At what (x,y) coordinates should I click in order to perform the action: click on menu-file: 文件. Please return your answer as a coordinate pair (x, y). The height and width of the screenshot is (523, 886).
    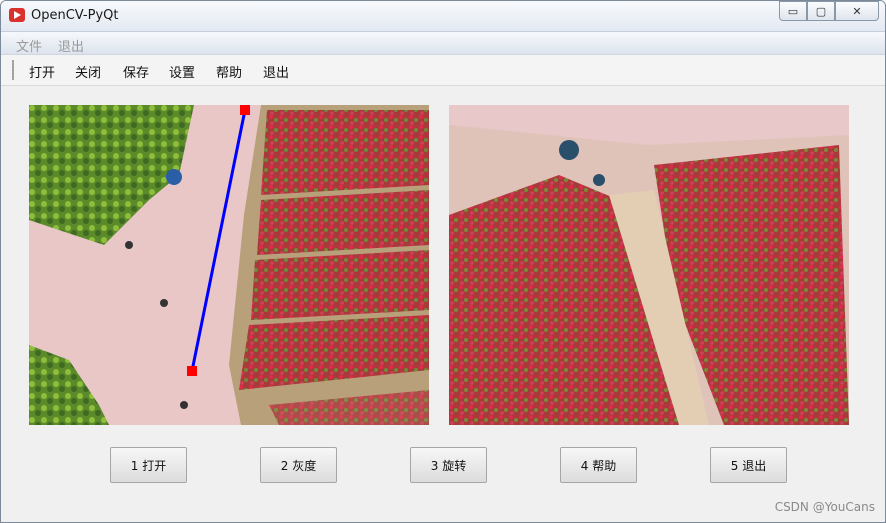
    Looking at the image, I should click on (29, 45).